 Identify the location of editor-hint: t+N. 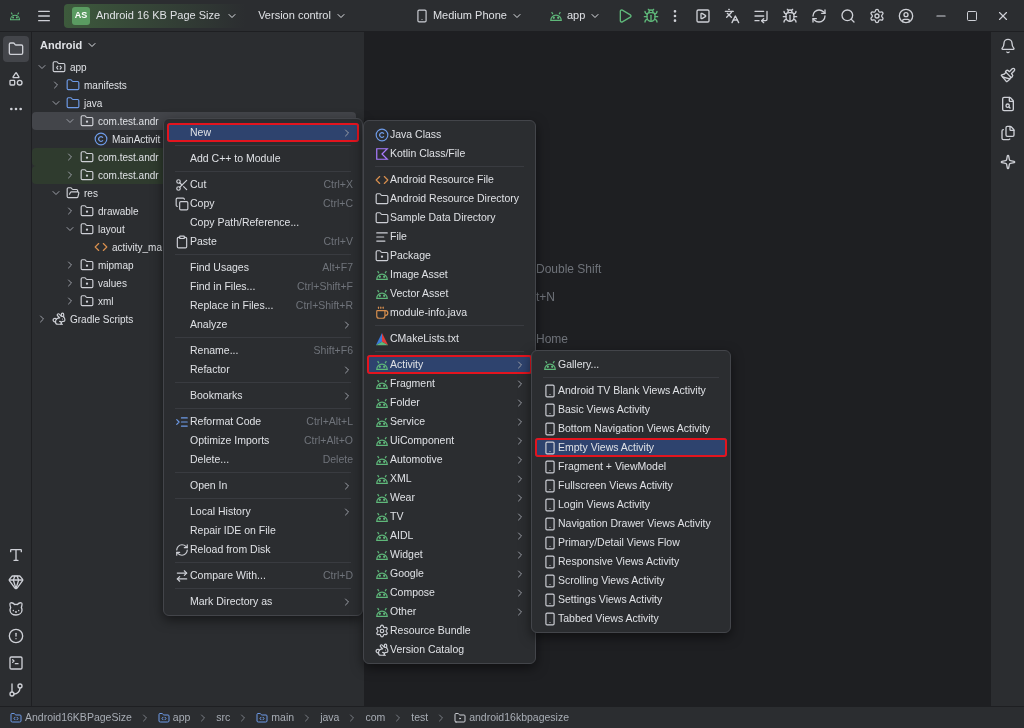
(546, 297).